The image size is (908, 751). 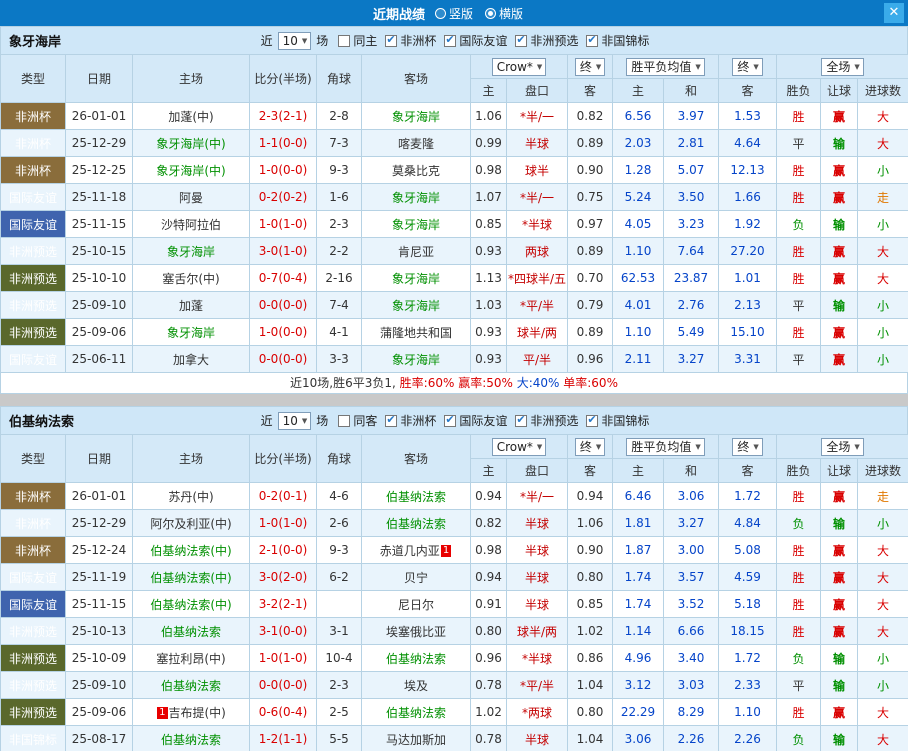 What do you see at coordinates (283, 143) in the screenshot?
I see `score: 1-1(0-0)` at bounding box center [283, 143].